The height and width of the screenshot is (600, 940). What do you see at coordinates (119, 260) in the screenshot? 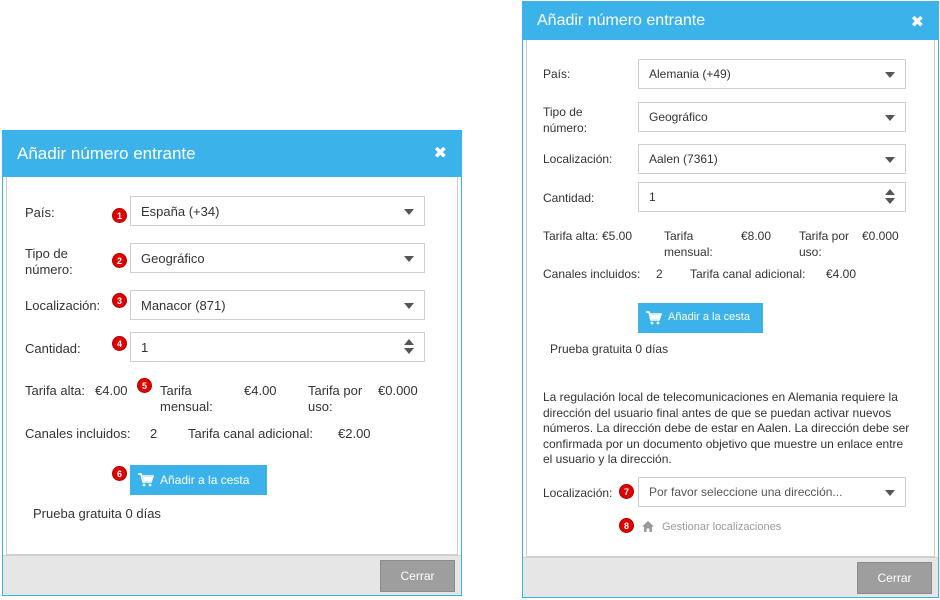
I see `marker-badge-2: 2` at bounding box center [119, 260].